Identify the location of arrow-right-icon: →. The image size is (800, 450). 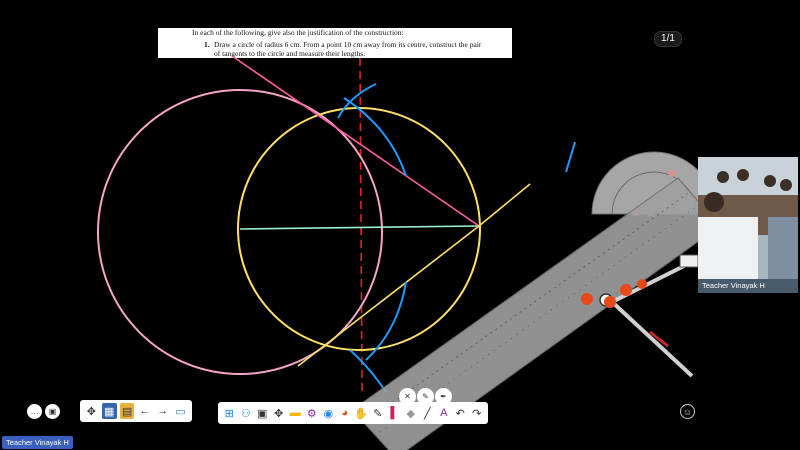
(162, 411).